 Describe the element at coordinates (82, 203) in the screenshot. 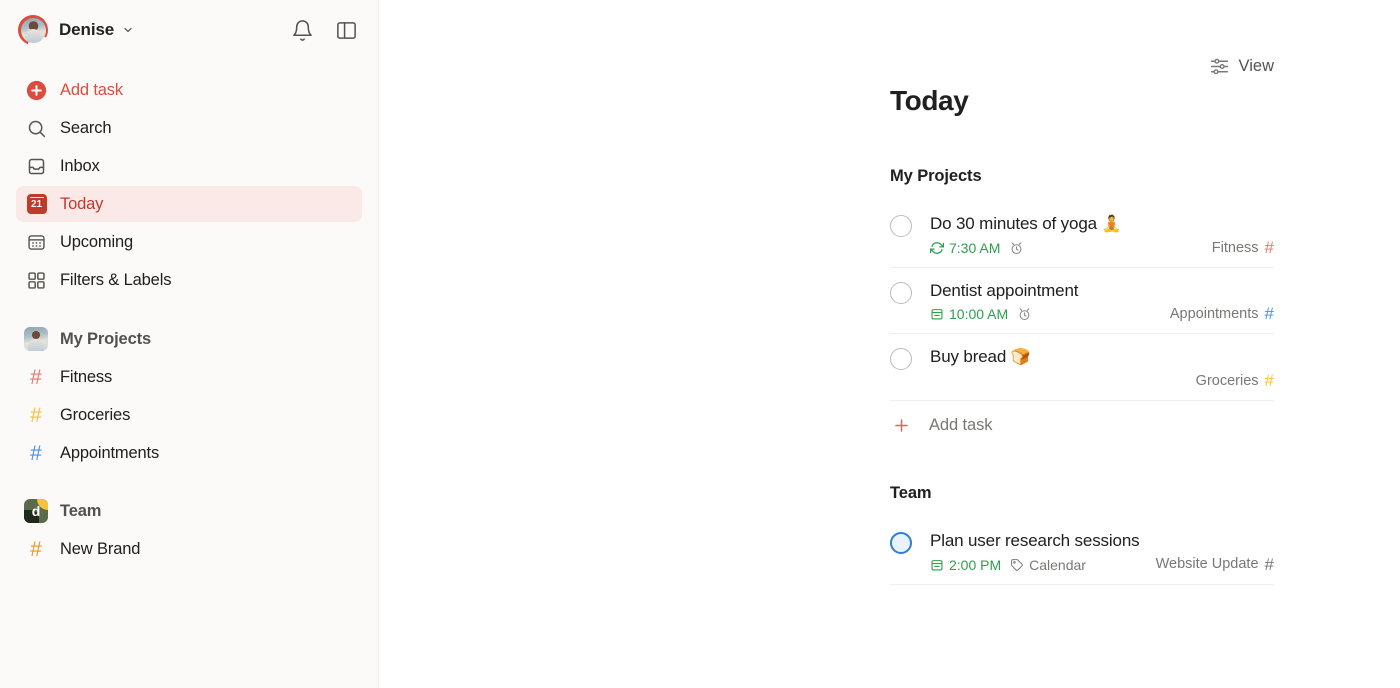

I see `sidebar-item-label: Today` at that location.